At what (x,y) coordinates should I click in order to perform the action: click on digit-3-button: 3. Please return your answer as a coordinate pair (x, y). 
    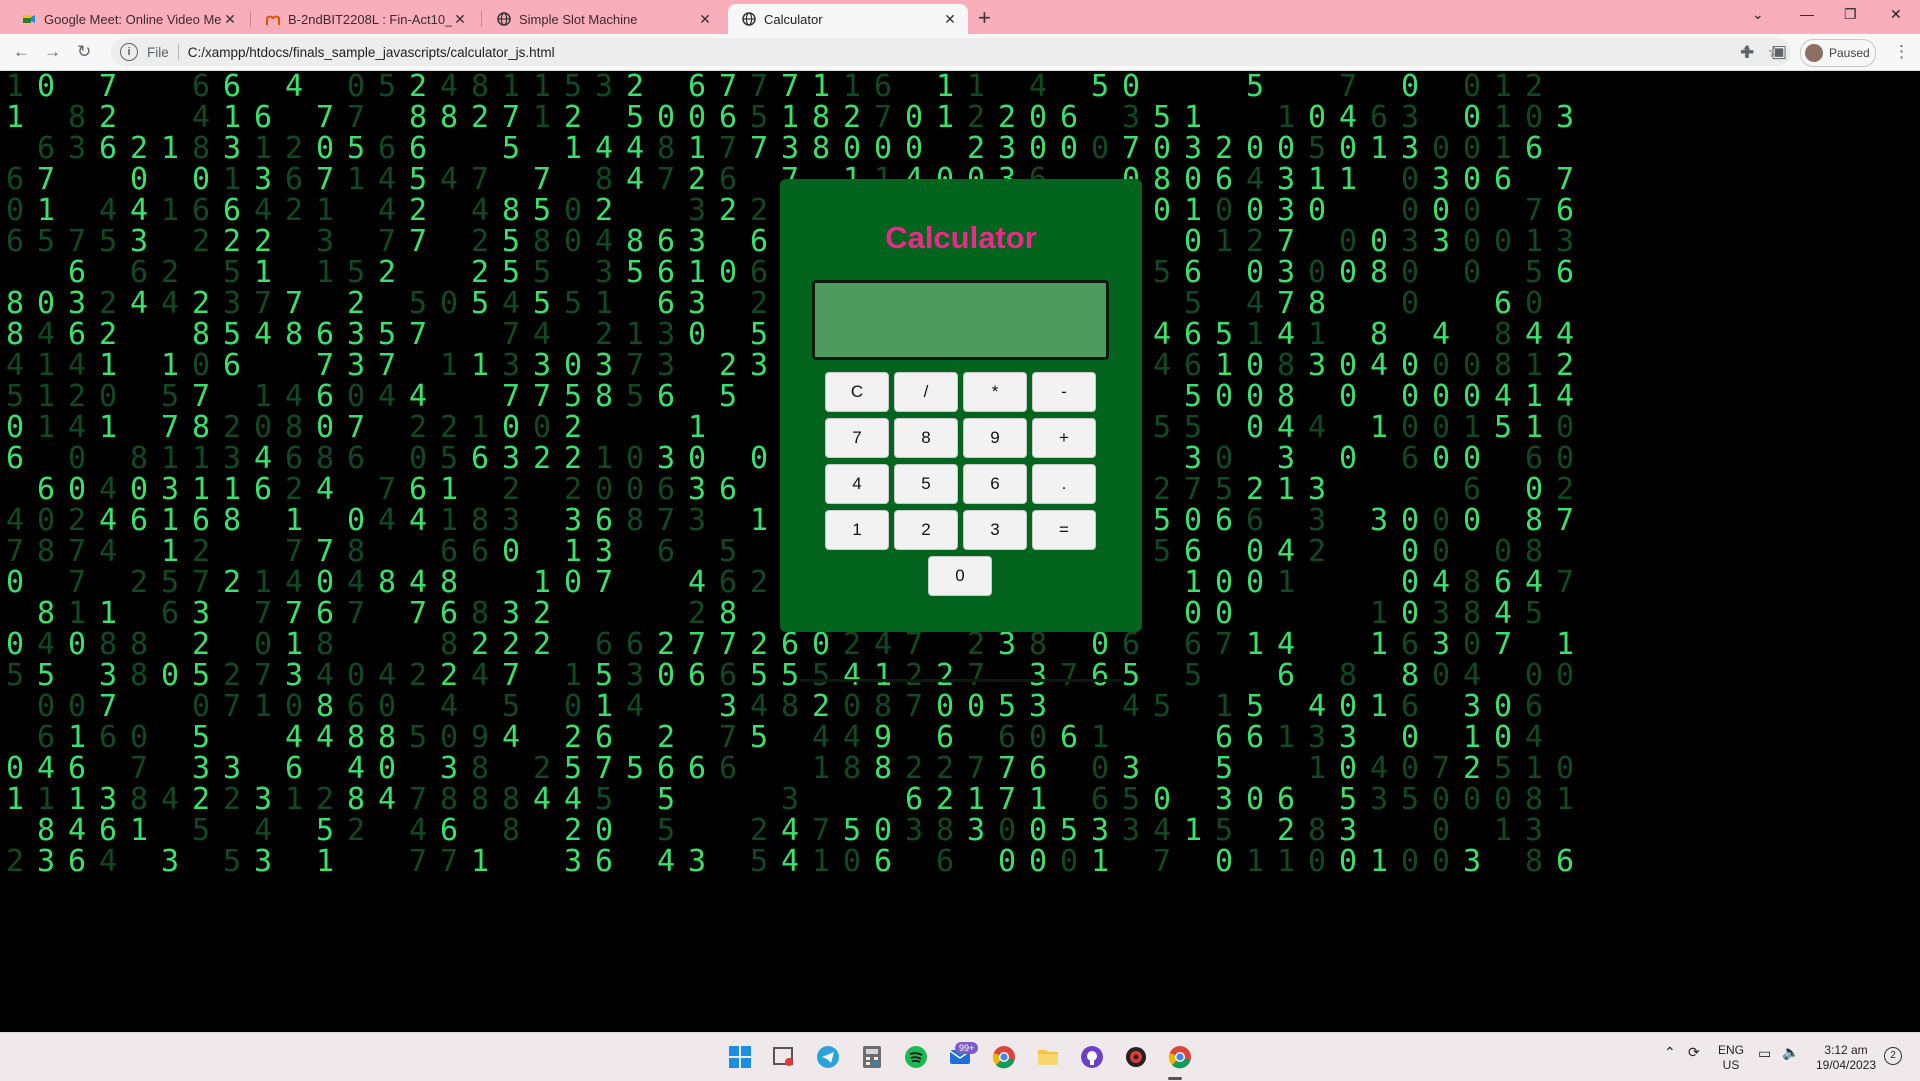
    Looking at the image, I should click on (995, 530).